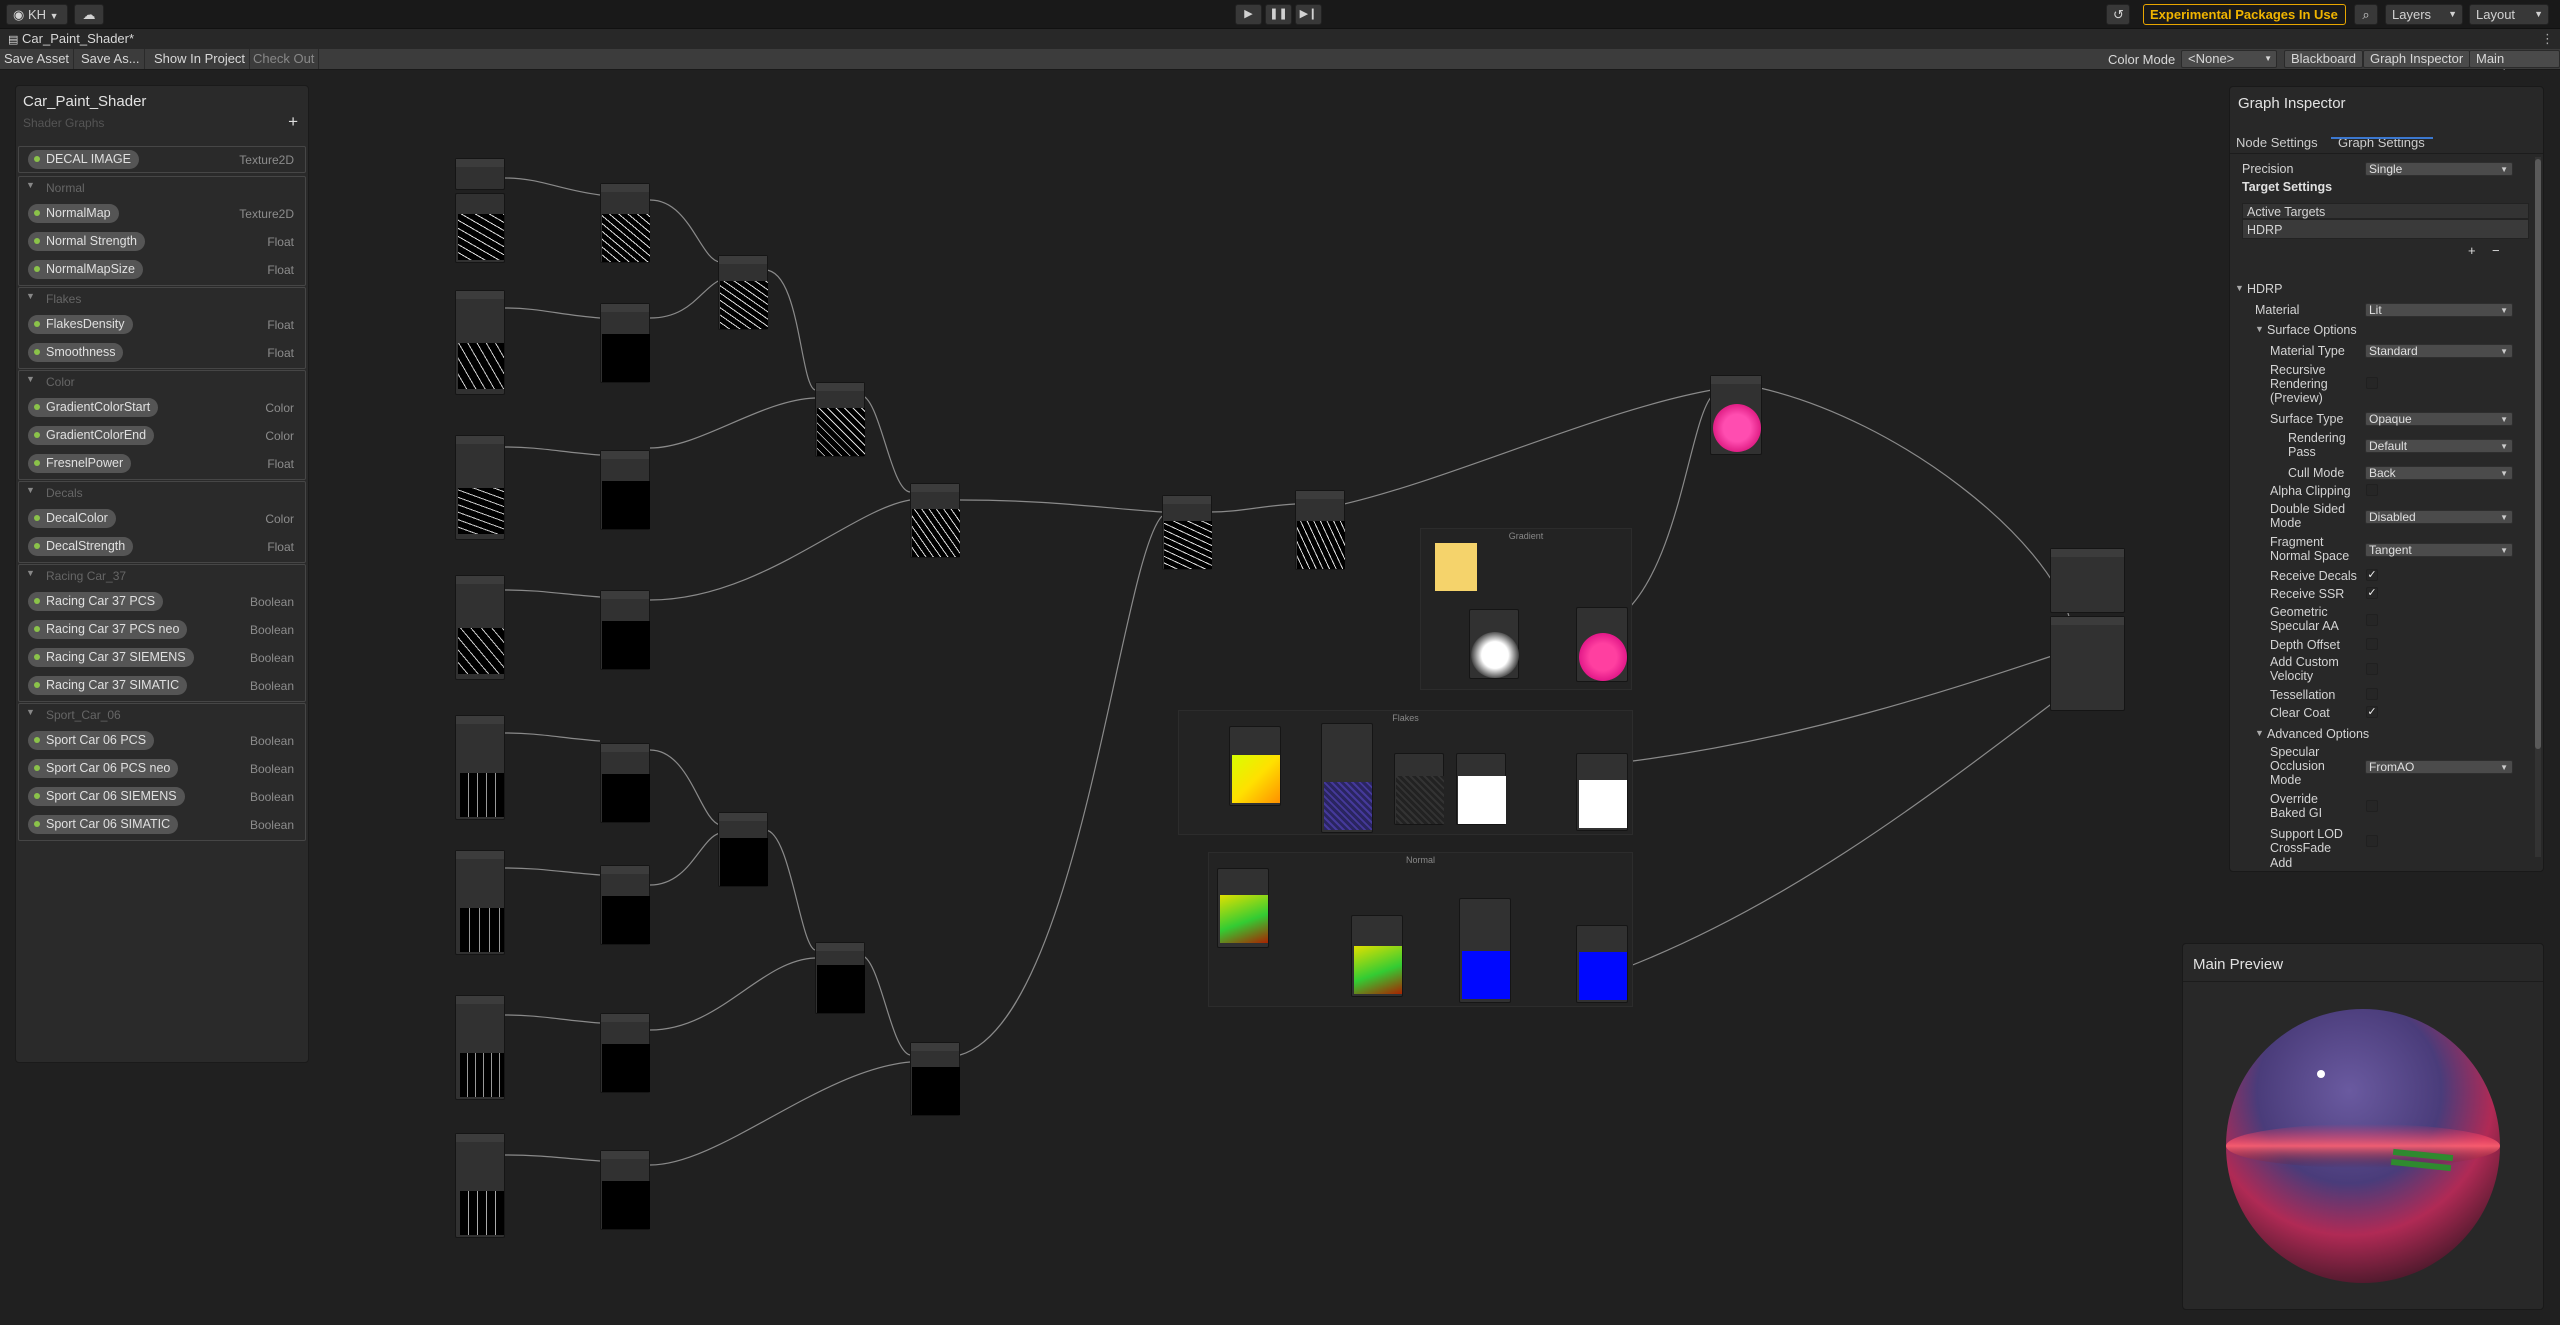 The height and width of the screenshot is (1325, 2560). Describe the element at coordinates (2365, 1149) in the screenshot. I see `preview-sphere` at that location.